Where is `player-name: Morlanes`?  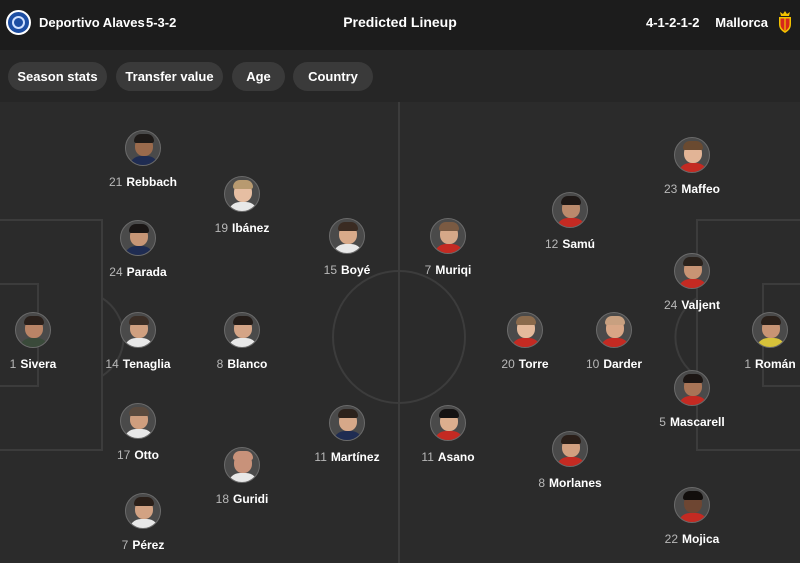 player-name: Morlanes is located at coordinates (575, 483).